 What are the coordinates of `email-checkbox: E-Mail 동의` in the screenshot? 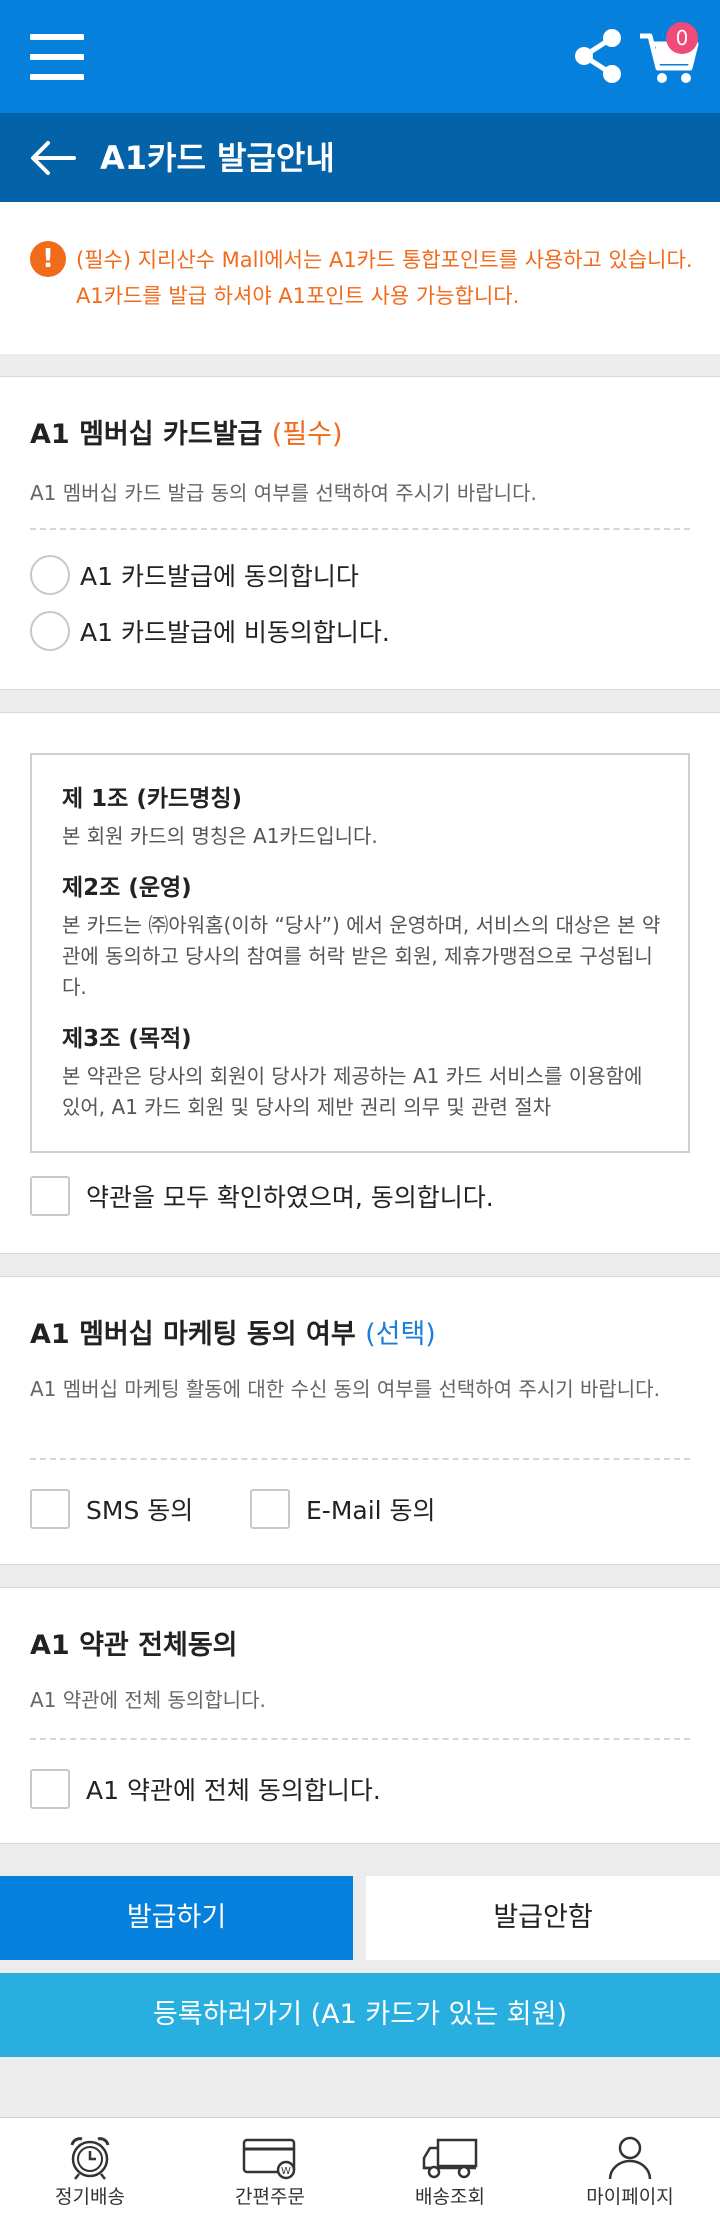 It's located at (343, 1509).